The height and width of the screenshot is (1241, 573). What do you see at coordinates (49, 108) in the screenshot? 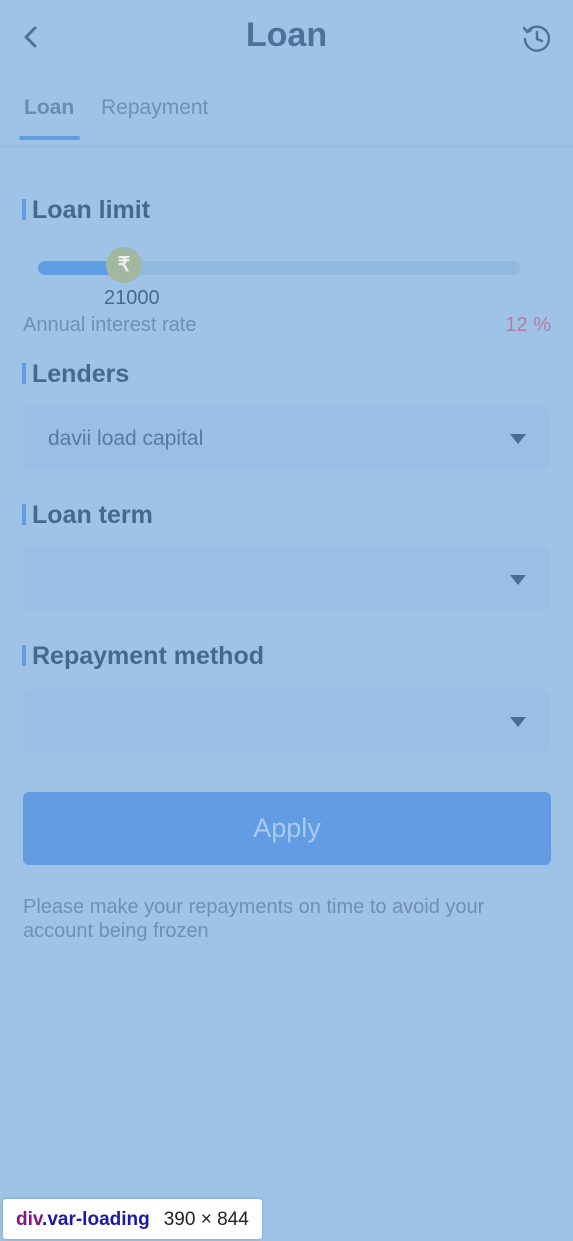
I see `tab-loan: Loan` at bounding box center [49, 108].